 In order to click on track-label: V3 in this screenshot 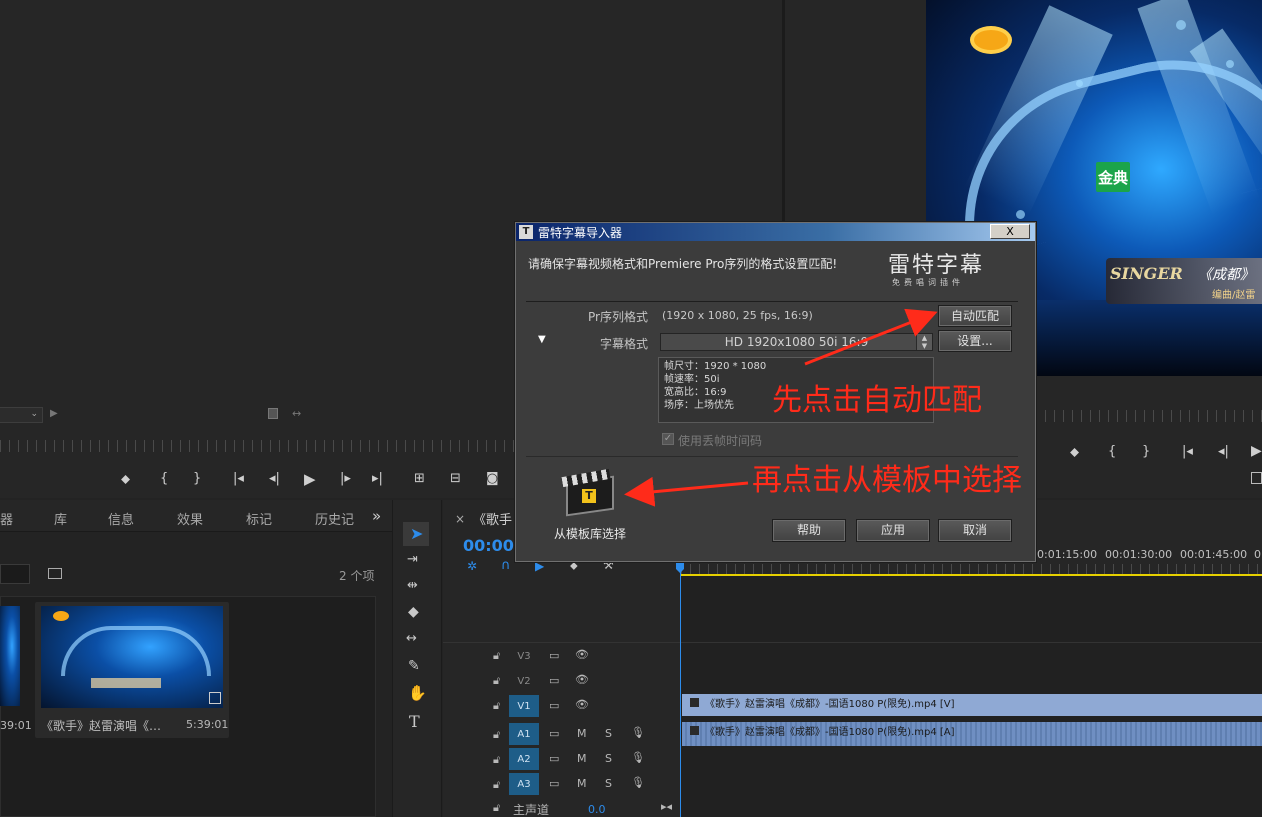, I will do `click(524, 656)`.